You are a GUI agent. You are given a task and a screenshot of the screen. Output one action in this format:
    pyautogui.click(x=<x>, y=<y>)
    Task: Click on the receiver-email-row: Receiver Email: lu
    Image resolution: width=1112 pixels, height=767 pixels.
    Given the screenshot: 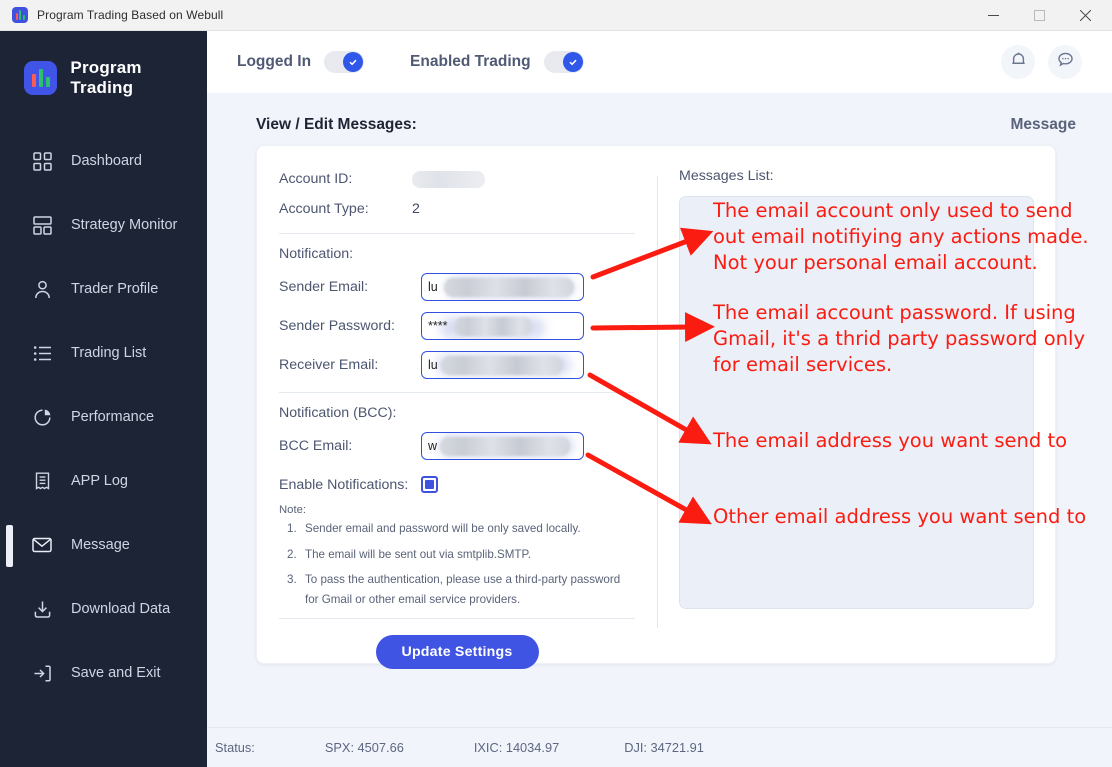 What is the action you would take?
    pyautogui.click(x=457, y=365)
    